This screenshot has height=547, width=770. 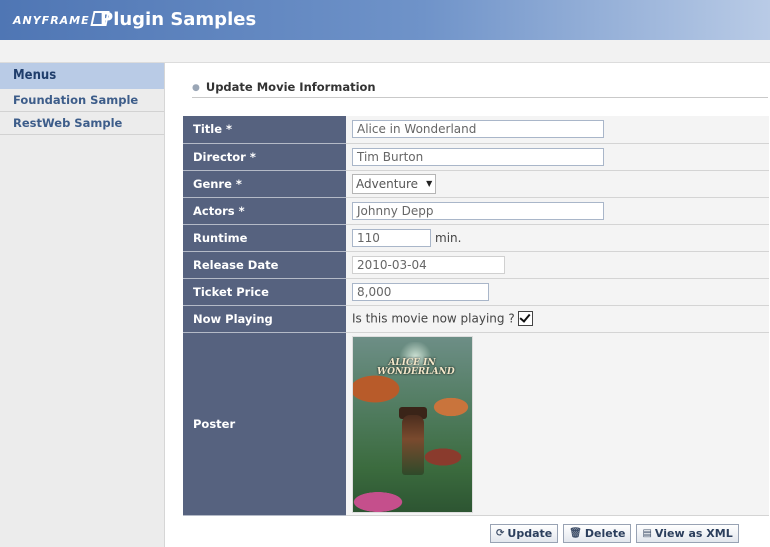 I want to click on director-input: Tim Burton, so click(x=478, y=156).